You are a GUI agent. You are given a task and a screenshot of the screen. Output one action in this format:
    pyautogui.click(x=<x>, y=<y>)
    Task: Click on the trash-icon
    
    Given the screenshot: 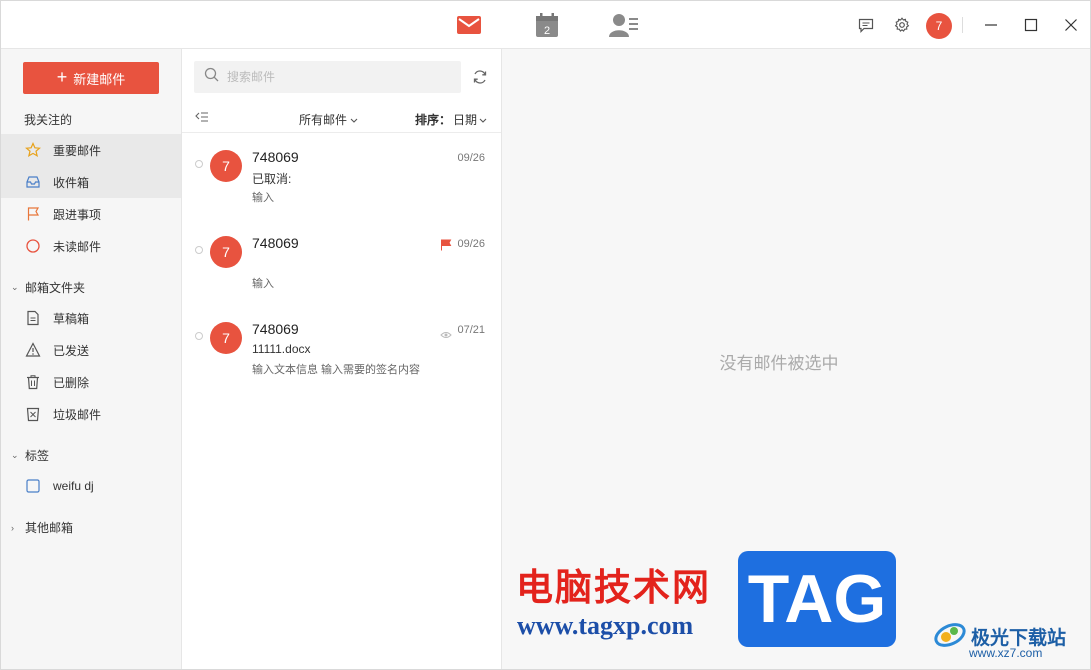 What is the action you would take?
    pyautogui.click(x=33, y=382)
    